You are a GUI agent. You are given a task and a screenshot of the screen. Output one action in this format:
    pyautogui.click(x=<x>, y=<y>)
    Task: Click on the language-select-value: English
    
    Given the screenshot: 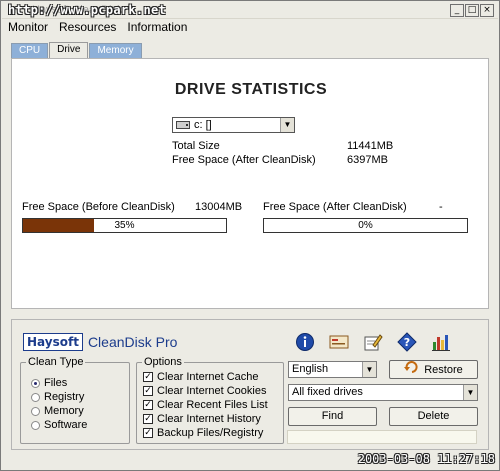 What is the action you would take?
    pyautogui.click(x=310, y=369)
    